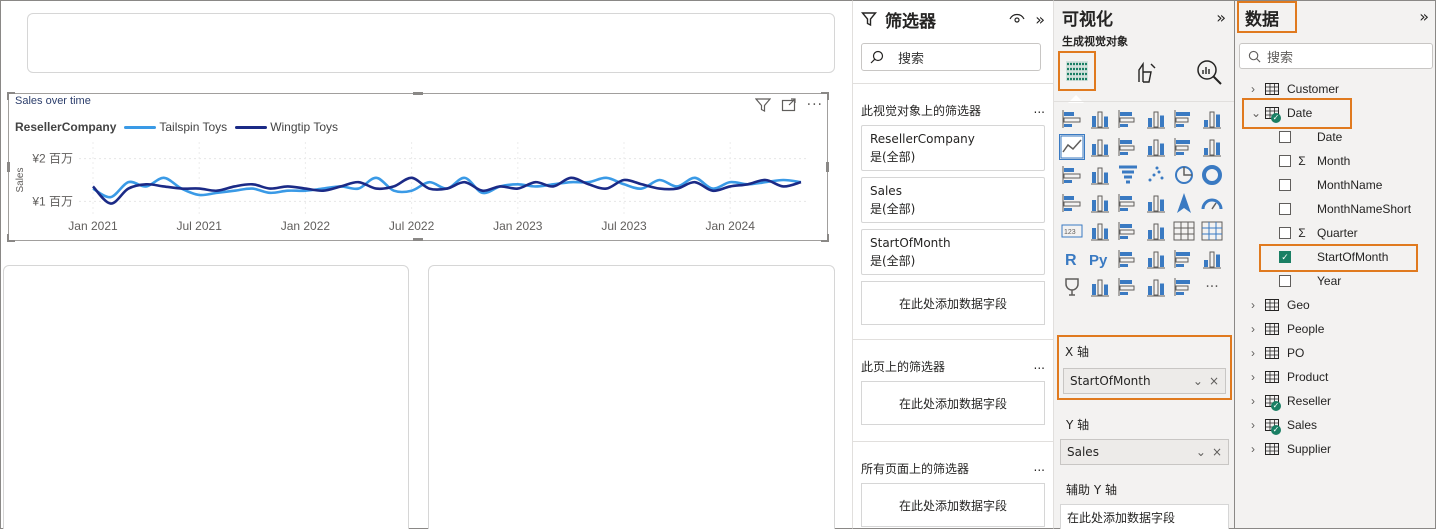  Describe the element at coordinates (1128, 259) in the screenshot. I see `key-influencers-icon` at that location.